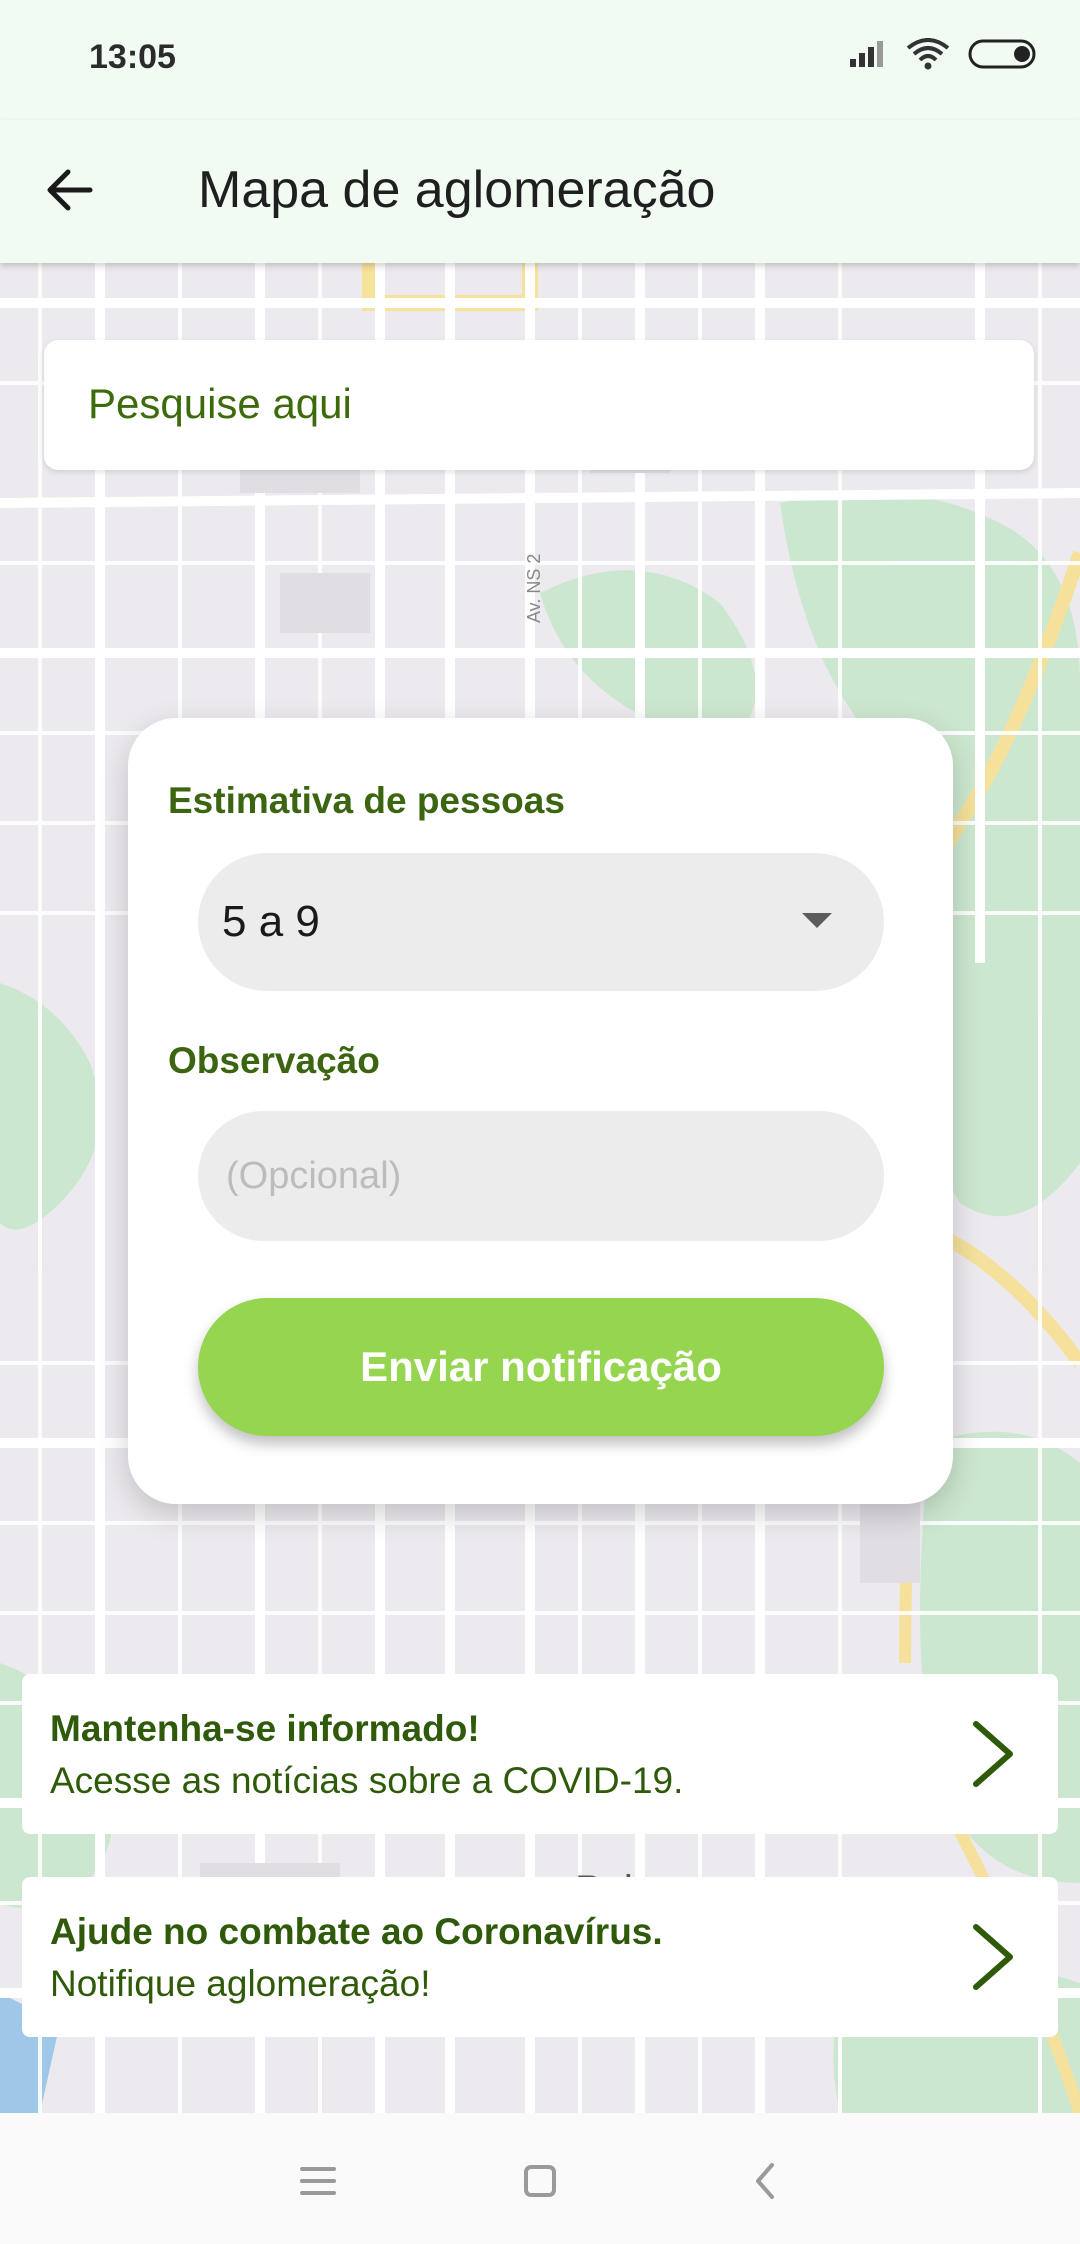  I want to click on signal-icon, so click(866, 54).